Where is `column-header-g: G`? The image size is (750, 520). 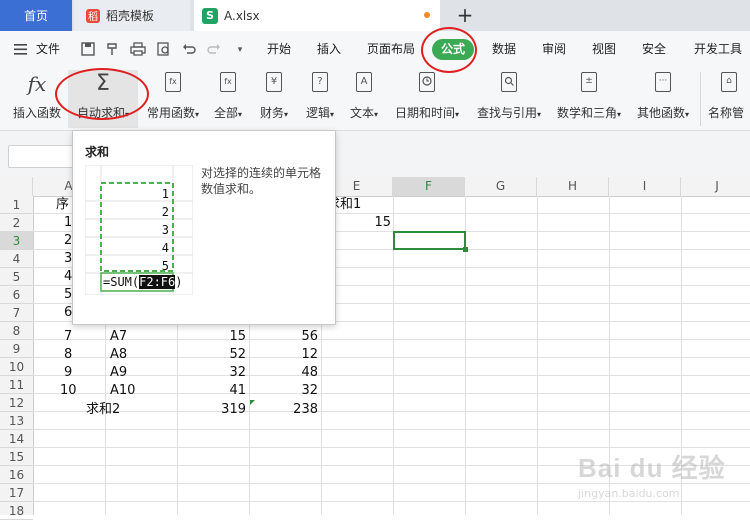
column-header-g: G is located at coordinates (501, 186).